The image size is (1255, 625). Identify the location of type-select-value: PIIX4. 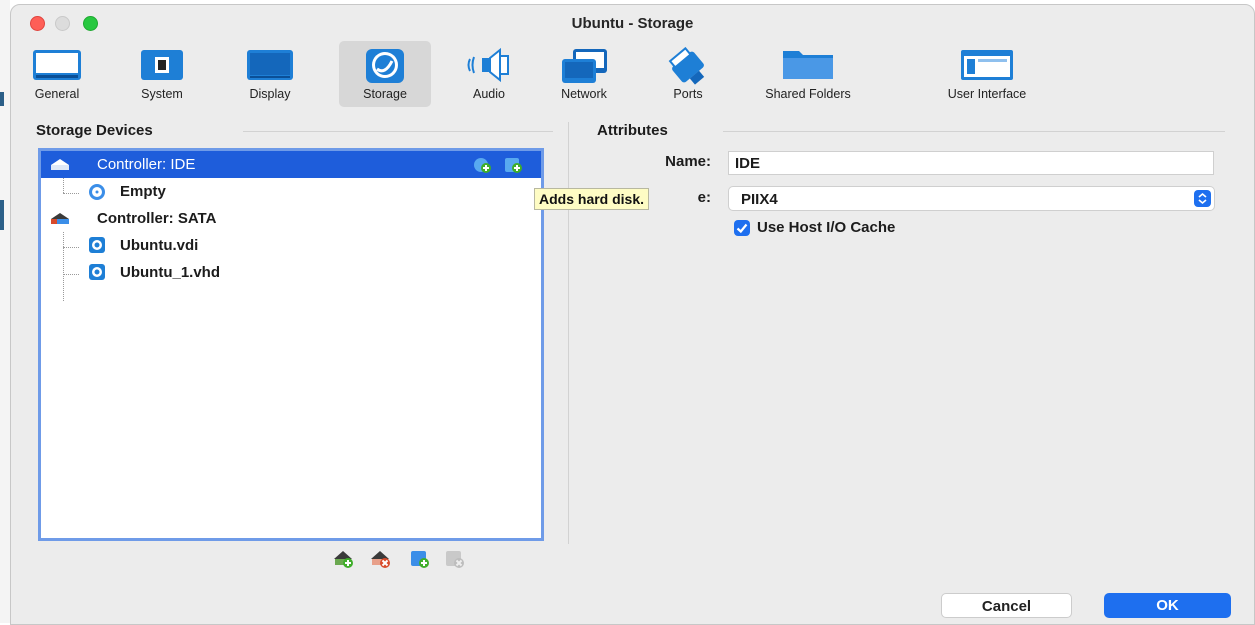
(759, 199).